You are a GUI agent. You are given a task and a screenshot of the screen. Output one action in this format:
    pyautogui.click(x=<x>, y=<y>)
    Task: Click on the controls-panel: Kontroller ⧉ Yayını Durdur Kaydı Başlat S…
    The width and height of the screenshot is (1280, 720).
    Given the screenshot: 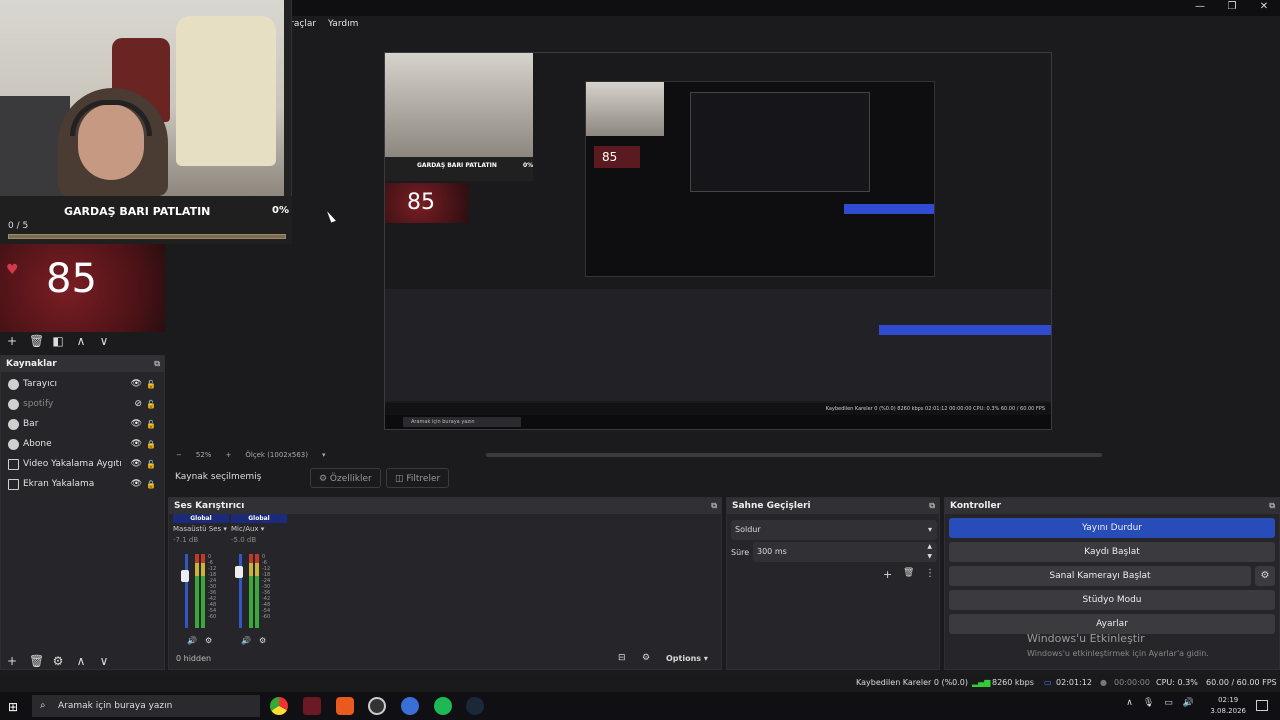 What is the action you would take?
    pyautogui.click(x=1112, y=583)
    